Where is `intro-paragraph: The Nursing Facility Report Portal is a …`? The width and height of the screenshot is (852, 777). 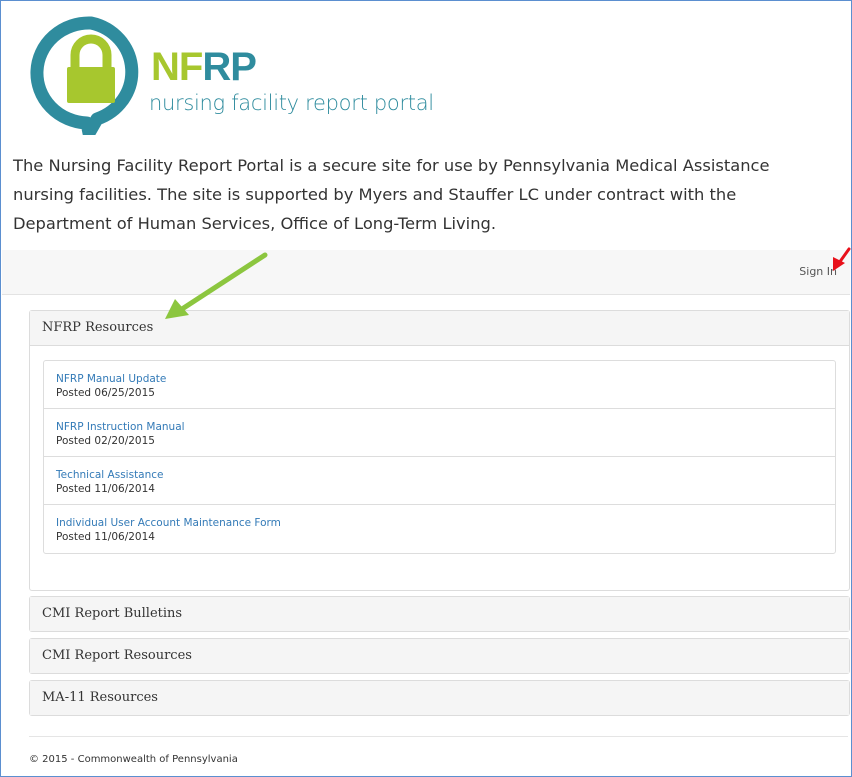
intro-paragraph: The Nursing Facility Report Portal is a … is located at coordinates (391, 194).